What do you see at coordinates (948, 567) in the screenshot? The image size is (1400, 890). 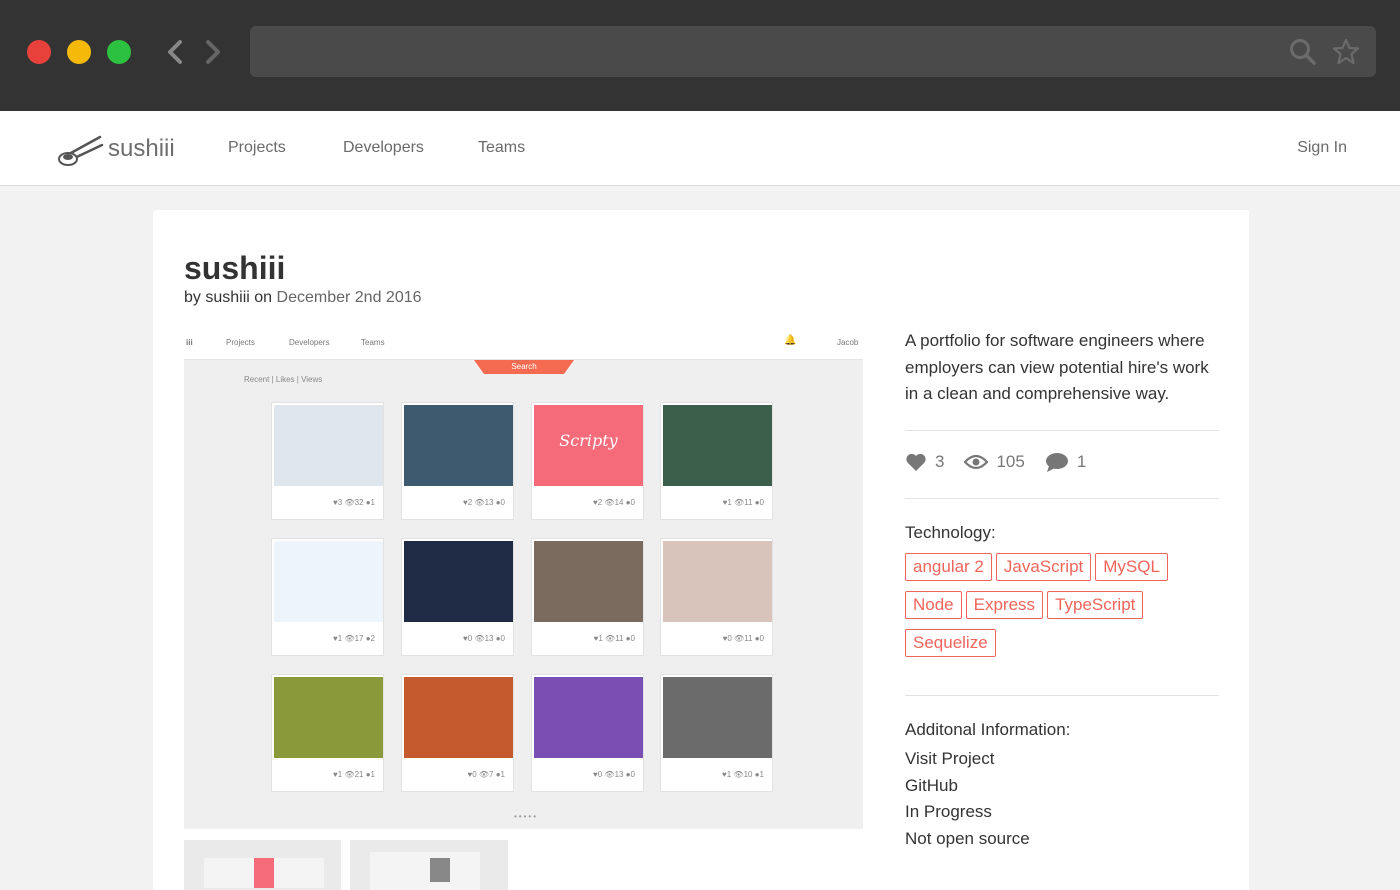 I see `tech-tag: angular 2` at bounding box center [948, 567].